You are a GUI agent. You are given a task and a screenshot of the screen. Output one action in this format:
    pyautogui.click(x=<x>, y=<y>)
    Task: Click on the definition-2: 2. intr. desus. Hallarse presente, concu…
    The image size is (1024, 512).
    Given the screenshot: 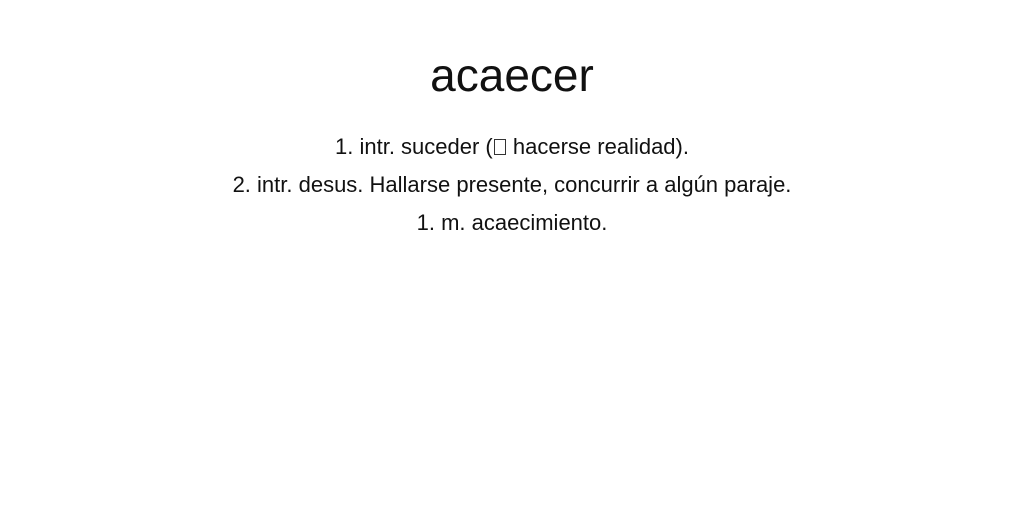 What is the action you would take?
    pyautogui.click(x=512, y=184)
    